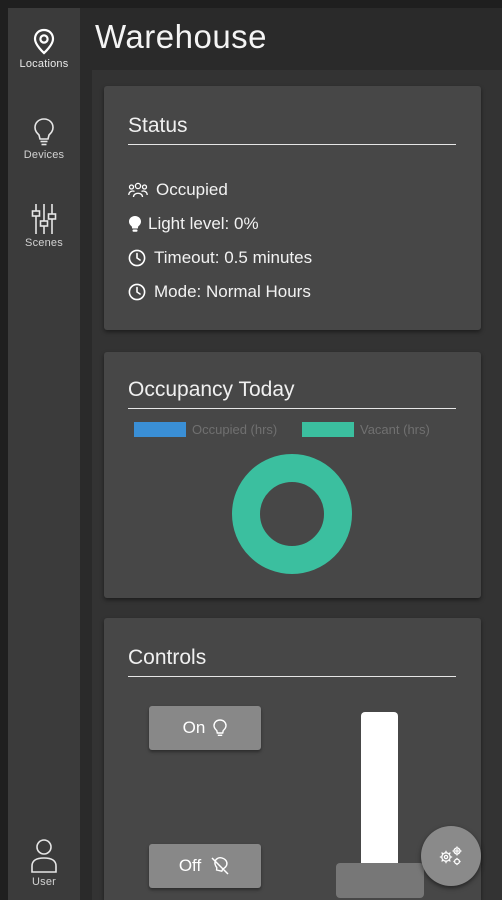  I want to click on donut-slice-vacant-hrs, so click(292, 514).